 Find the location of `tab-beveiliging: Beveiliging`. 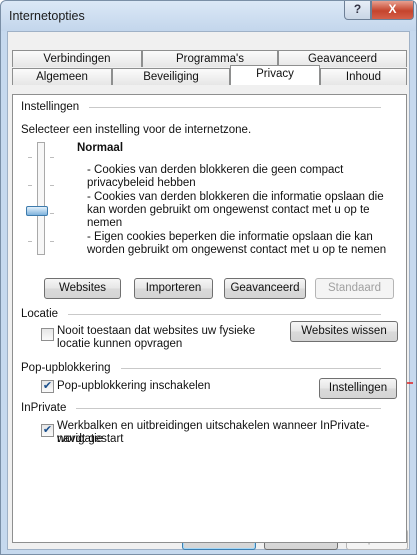

tab-beveiliging: Beveiliging is located at coordinates (171, 76).